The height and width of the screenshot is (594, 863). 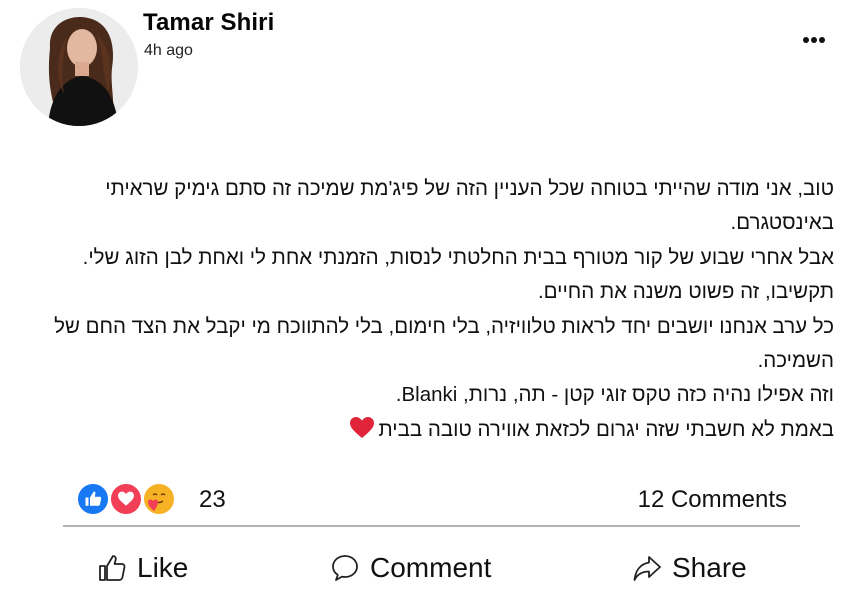 What do you see at coordinates (163, 567) in the screenshot?
I see `like-button-label: Like` at bounding box center [163, 567].